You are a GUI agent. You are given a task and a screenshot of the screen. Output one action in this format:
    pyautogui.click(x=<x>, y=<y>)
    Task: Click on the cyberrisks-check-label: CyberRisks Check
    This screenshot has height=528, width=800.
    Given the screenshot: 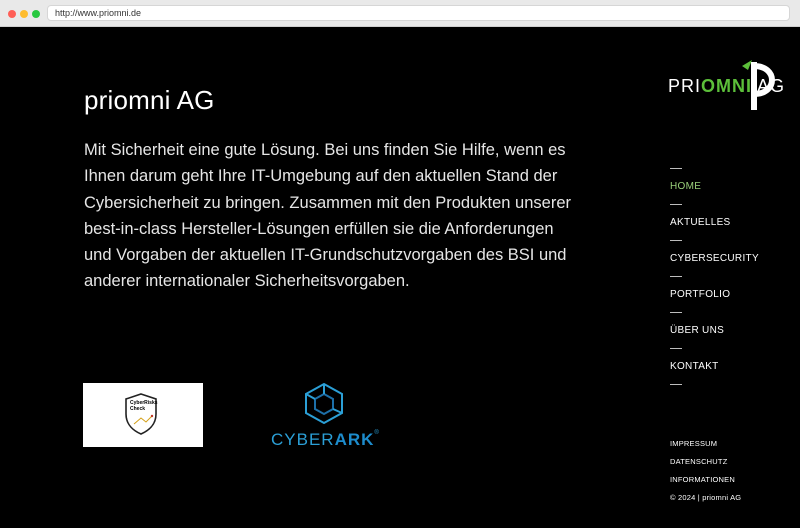 What is the action you would take?
    pyautogui.click(x=144, y=406)
    